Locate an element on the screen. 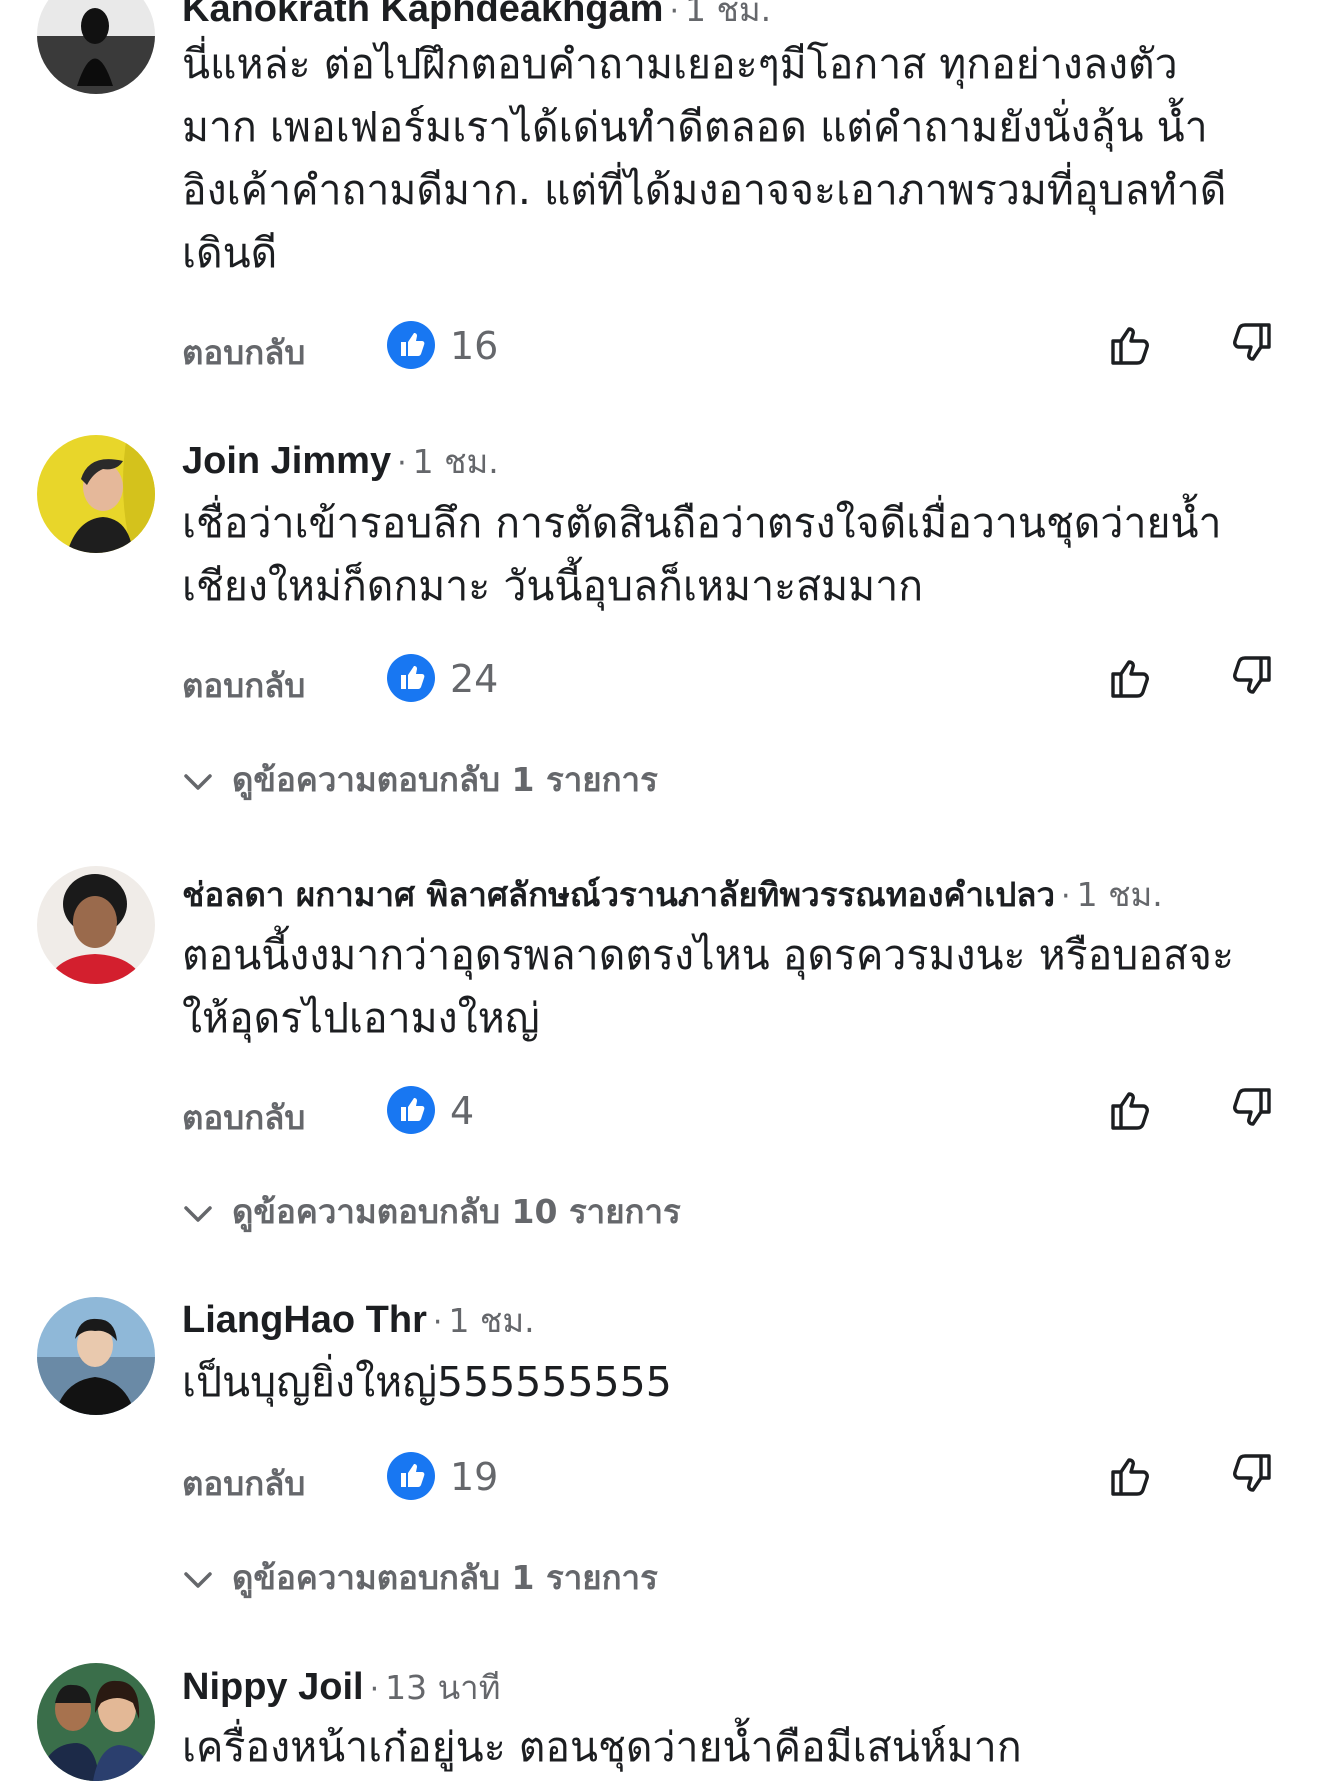  comment-meta: Join Jimmy · 1 ชม. is located at coordinates (340, 462).